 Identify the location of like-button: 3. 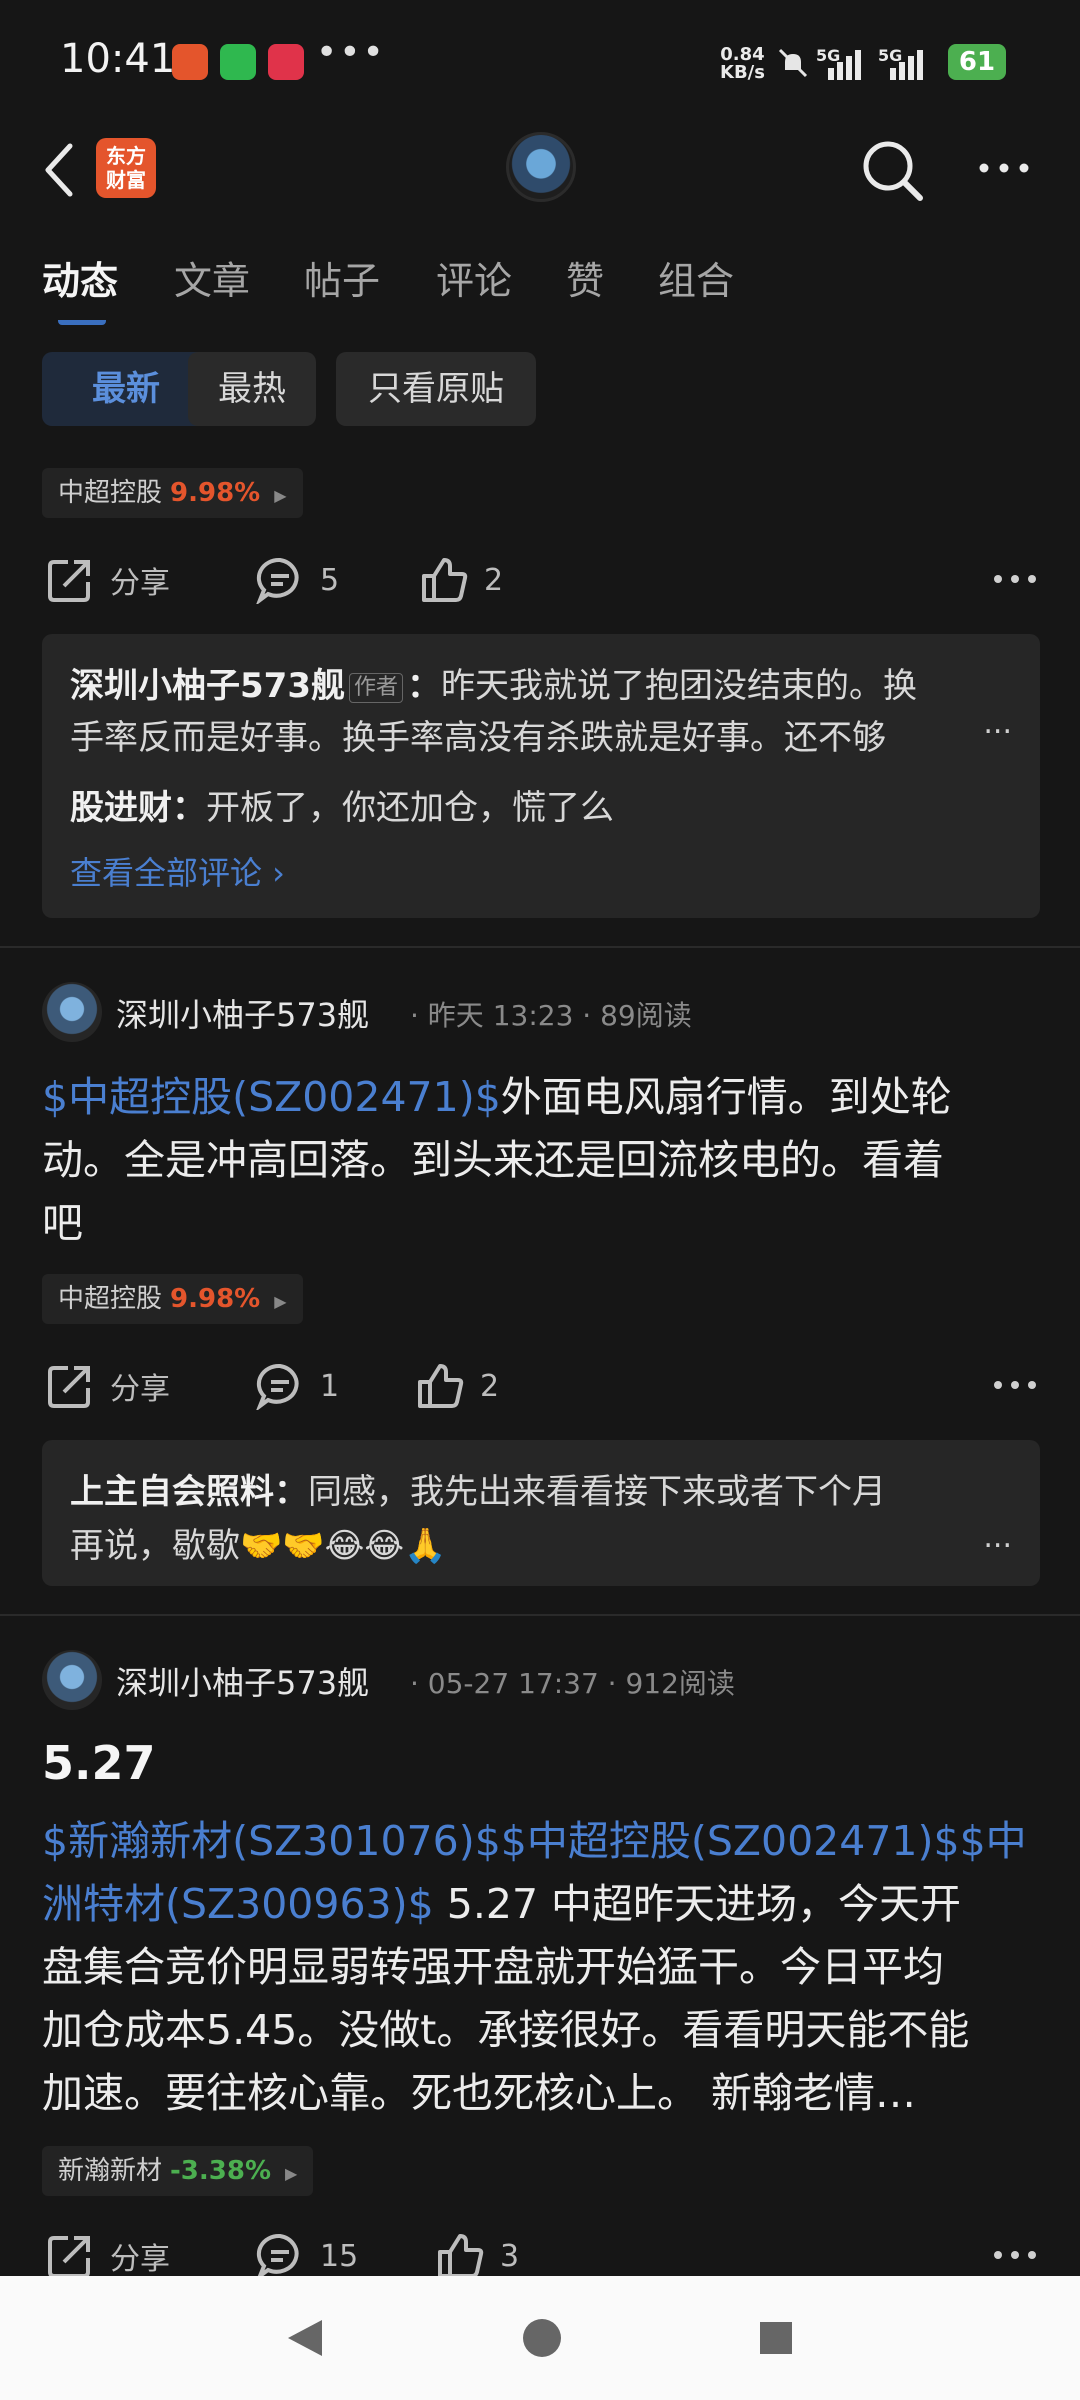
(477, 2256).